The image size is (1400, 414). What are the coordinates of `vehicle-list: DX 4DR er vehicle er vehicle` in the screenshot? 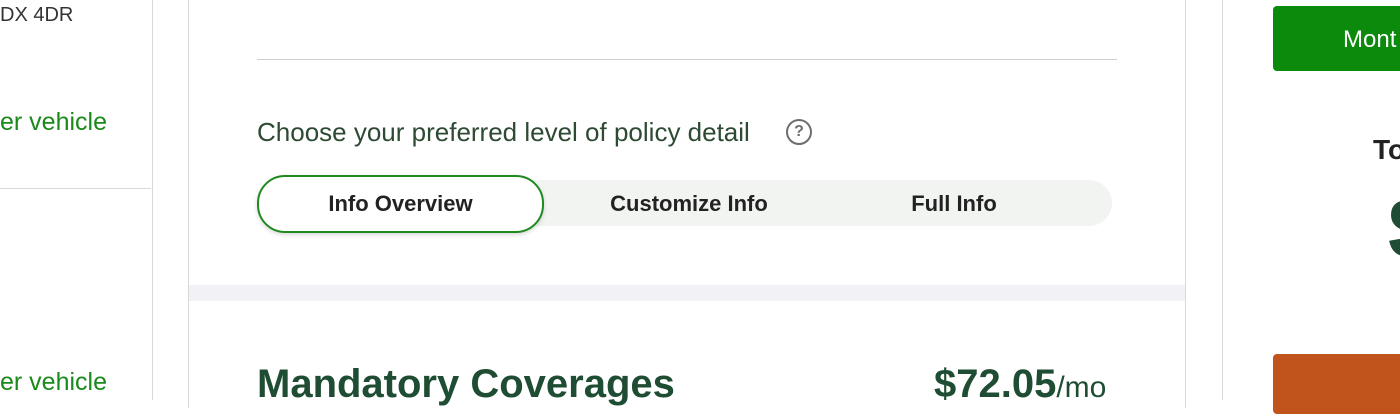 It's located at (76, 200).